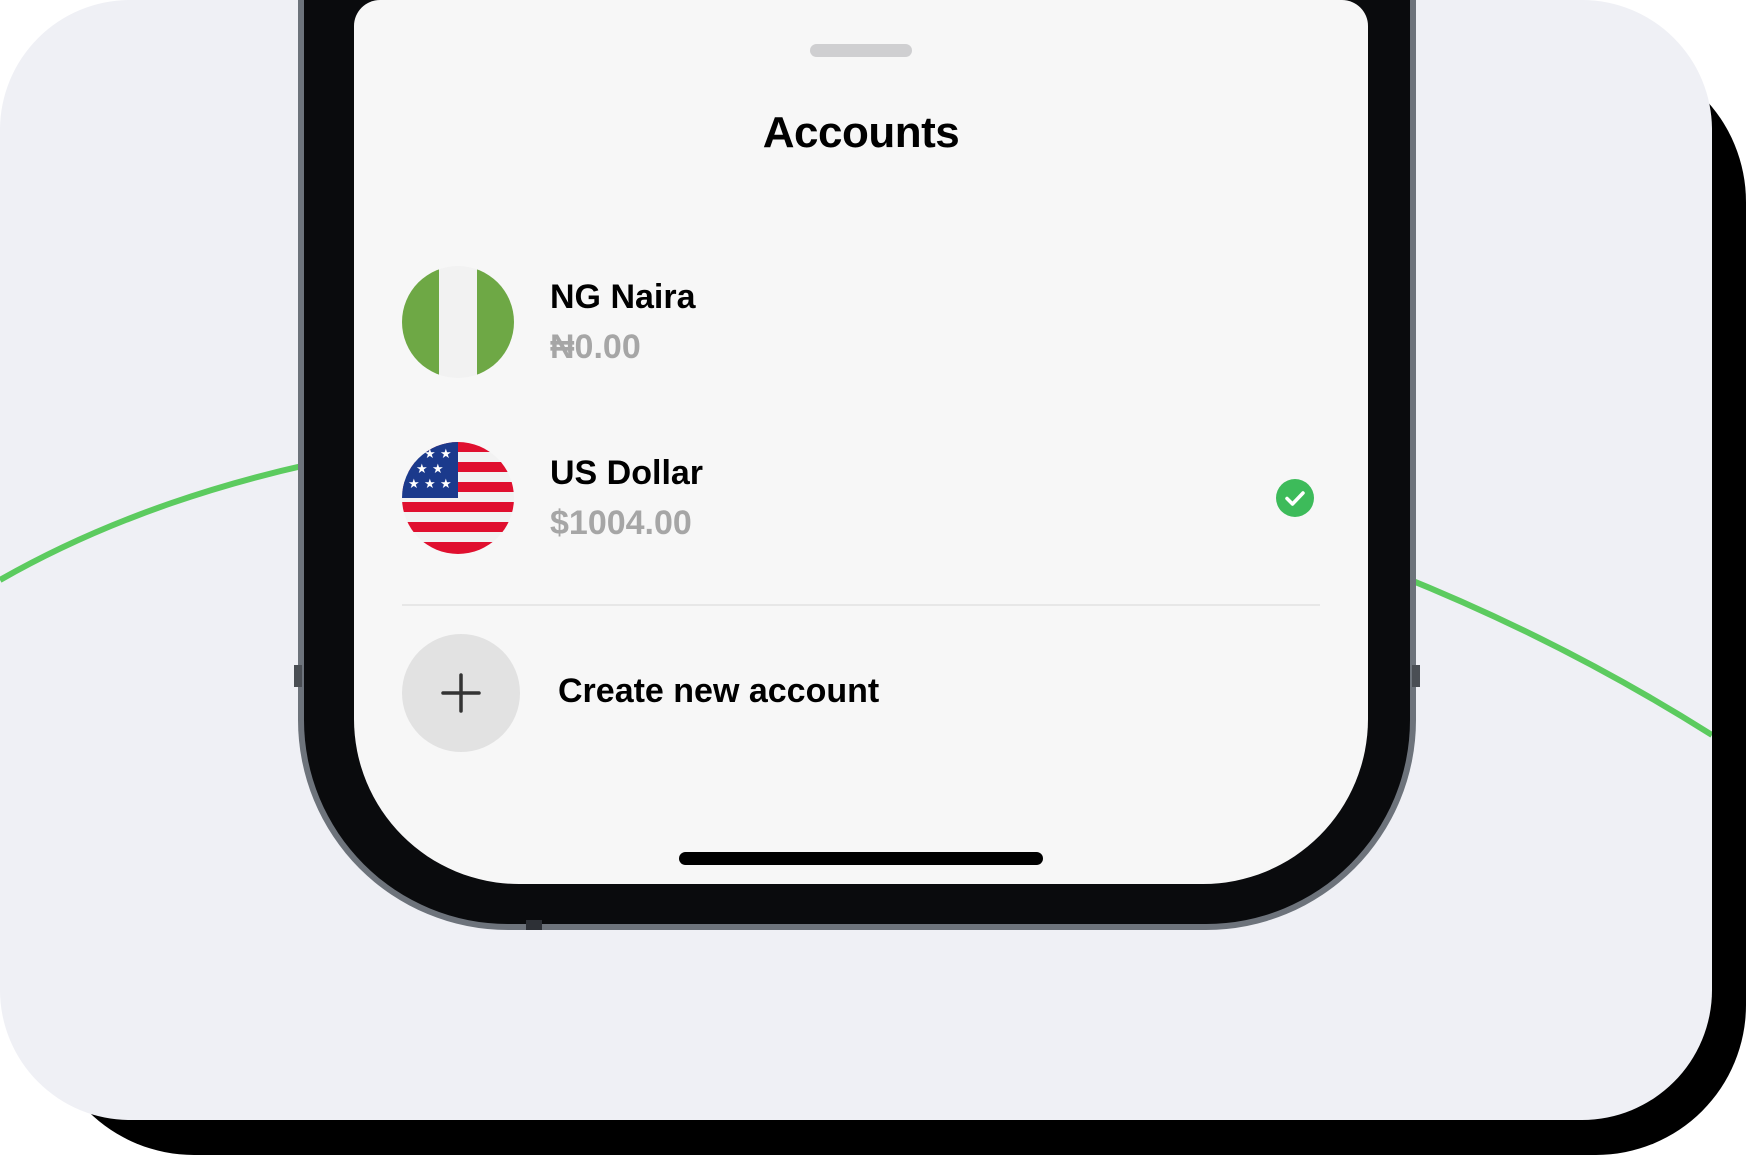  I want to click on list-divider, so click(861, 605).